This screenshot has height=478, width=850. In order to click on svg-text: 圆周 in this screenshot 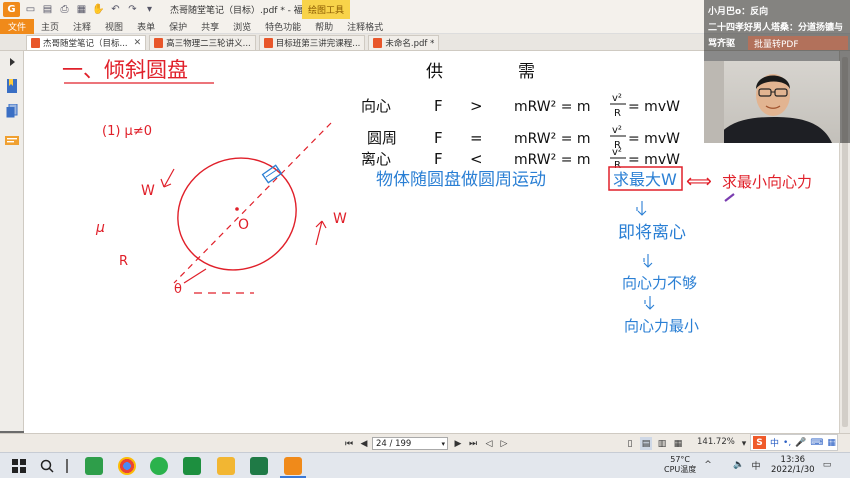, I will do `click(382, 138)`.